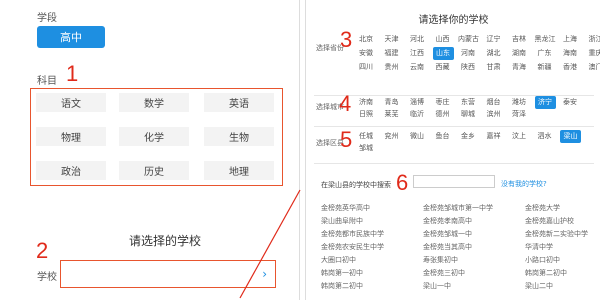 The width and height of the screenshot is (600, 300). I want to click on city-option-5: 烟台, so click(494, 102).